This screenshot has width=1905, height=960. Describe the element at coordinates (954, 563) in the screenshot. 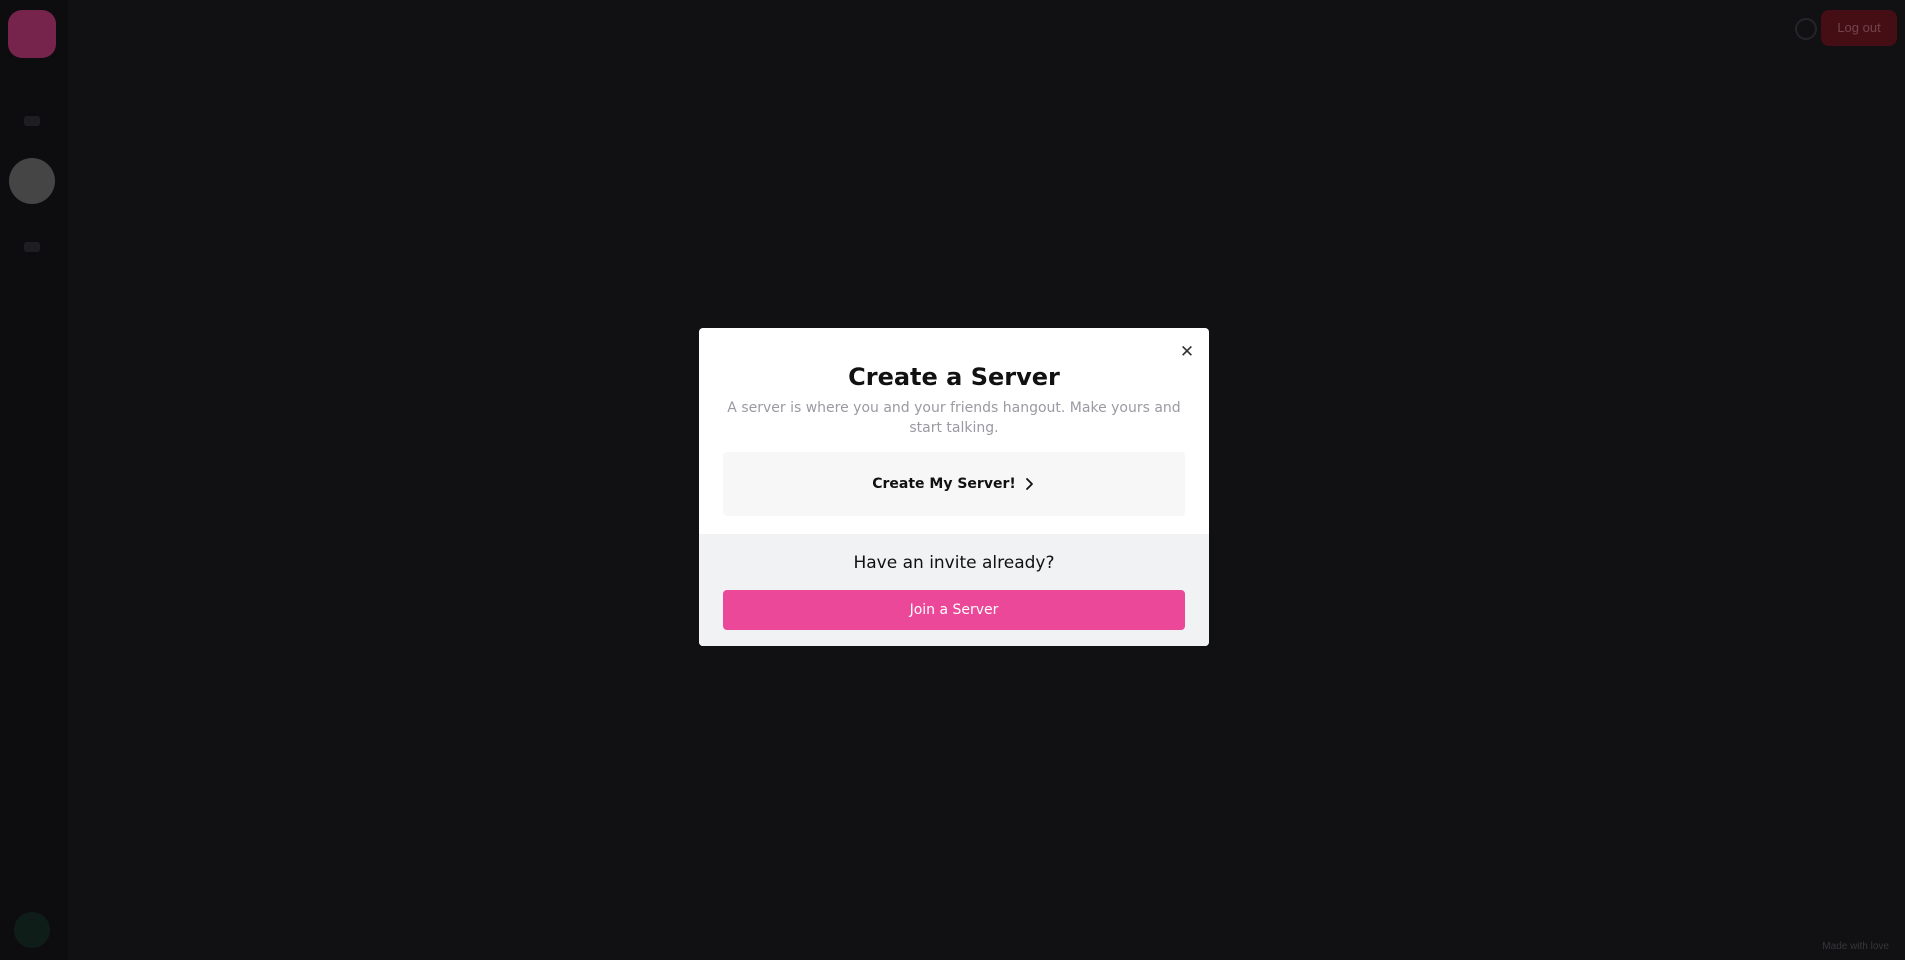

I see `invite-prompt: Have an invite already?` at that location.